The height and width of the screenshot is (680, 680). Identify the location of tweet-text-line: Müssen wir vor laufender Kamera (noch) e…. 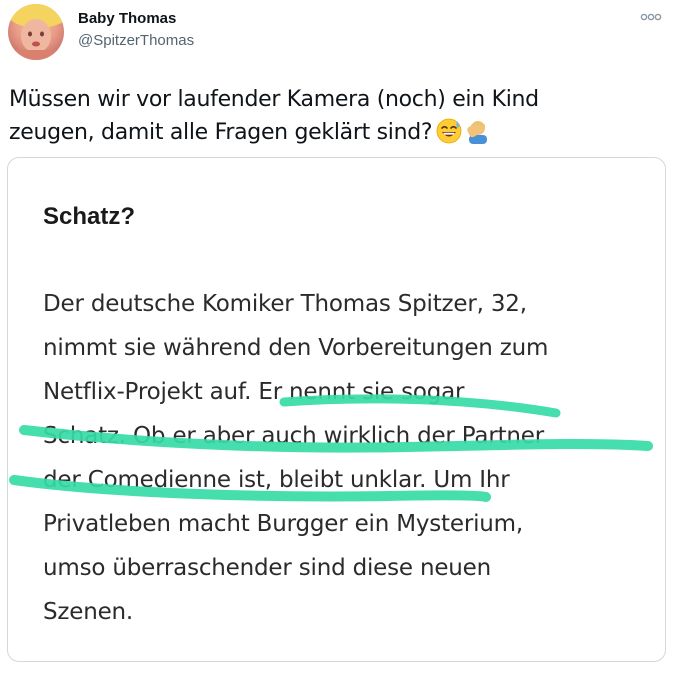
(274, 99).